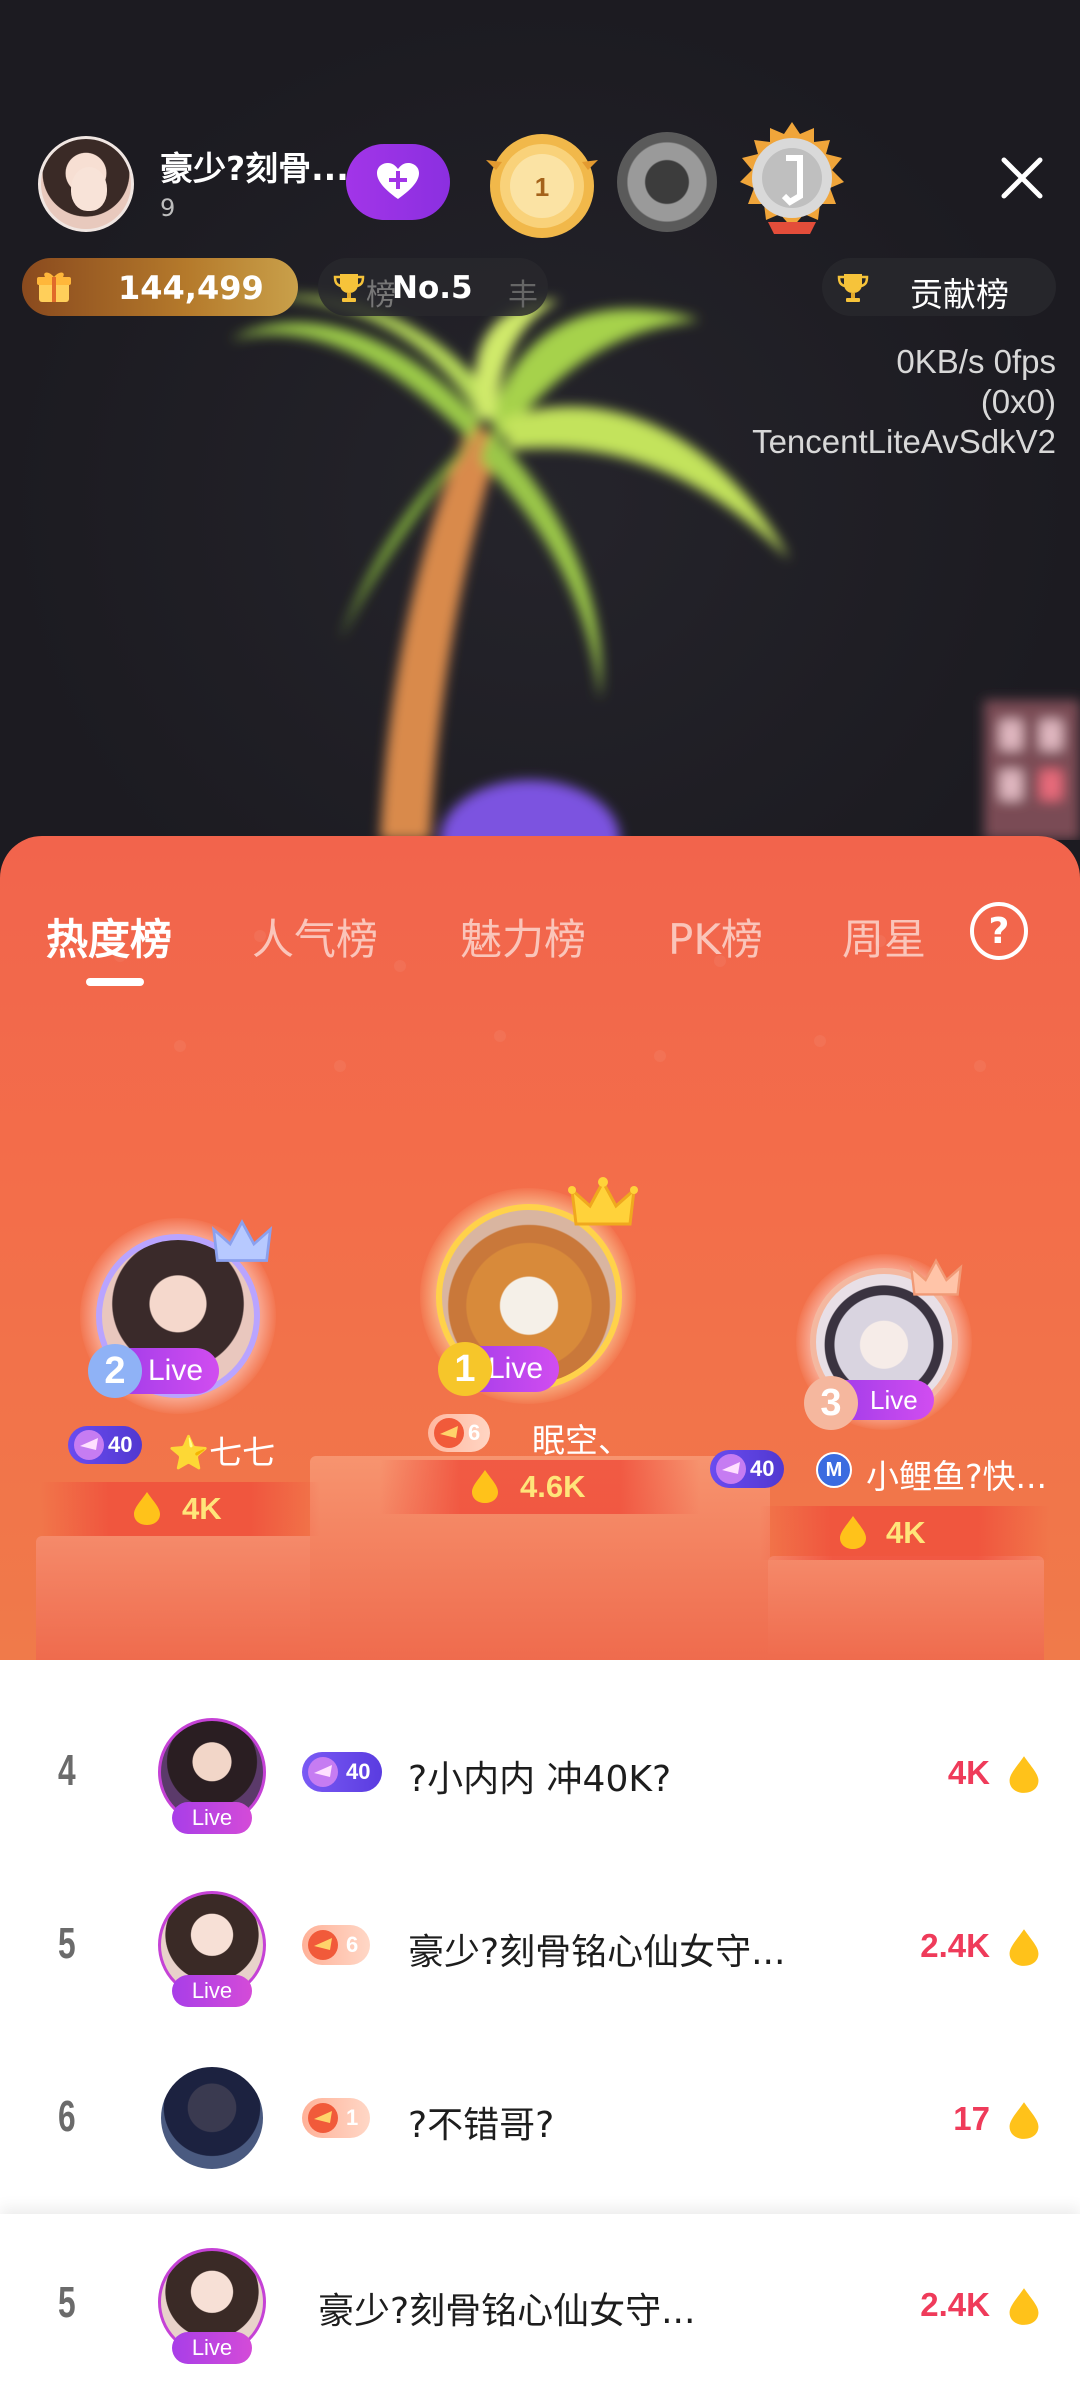 The height and width of the screenshot is (2400, 1080). I want to click on list-username: ?小内内 冲40K?, so click(540, 1779).